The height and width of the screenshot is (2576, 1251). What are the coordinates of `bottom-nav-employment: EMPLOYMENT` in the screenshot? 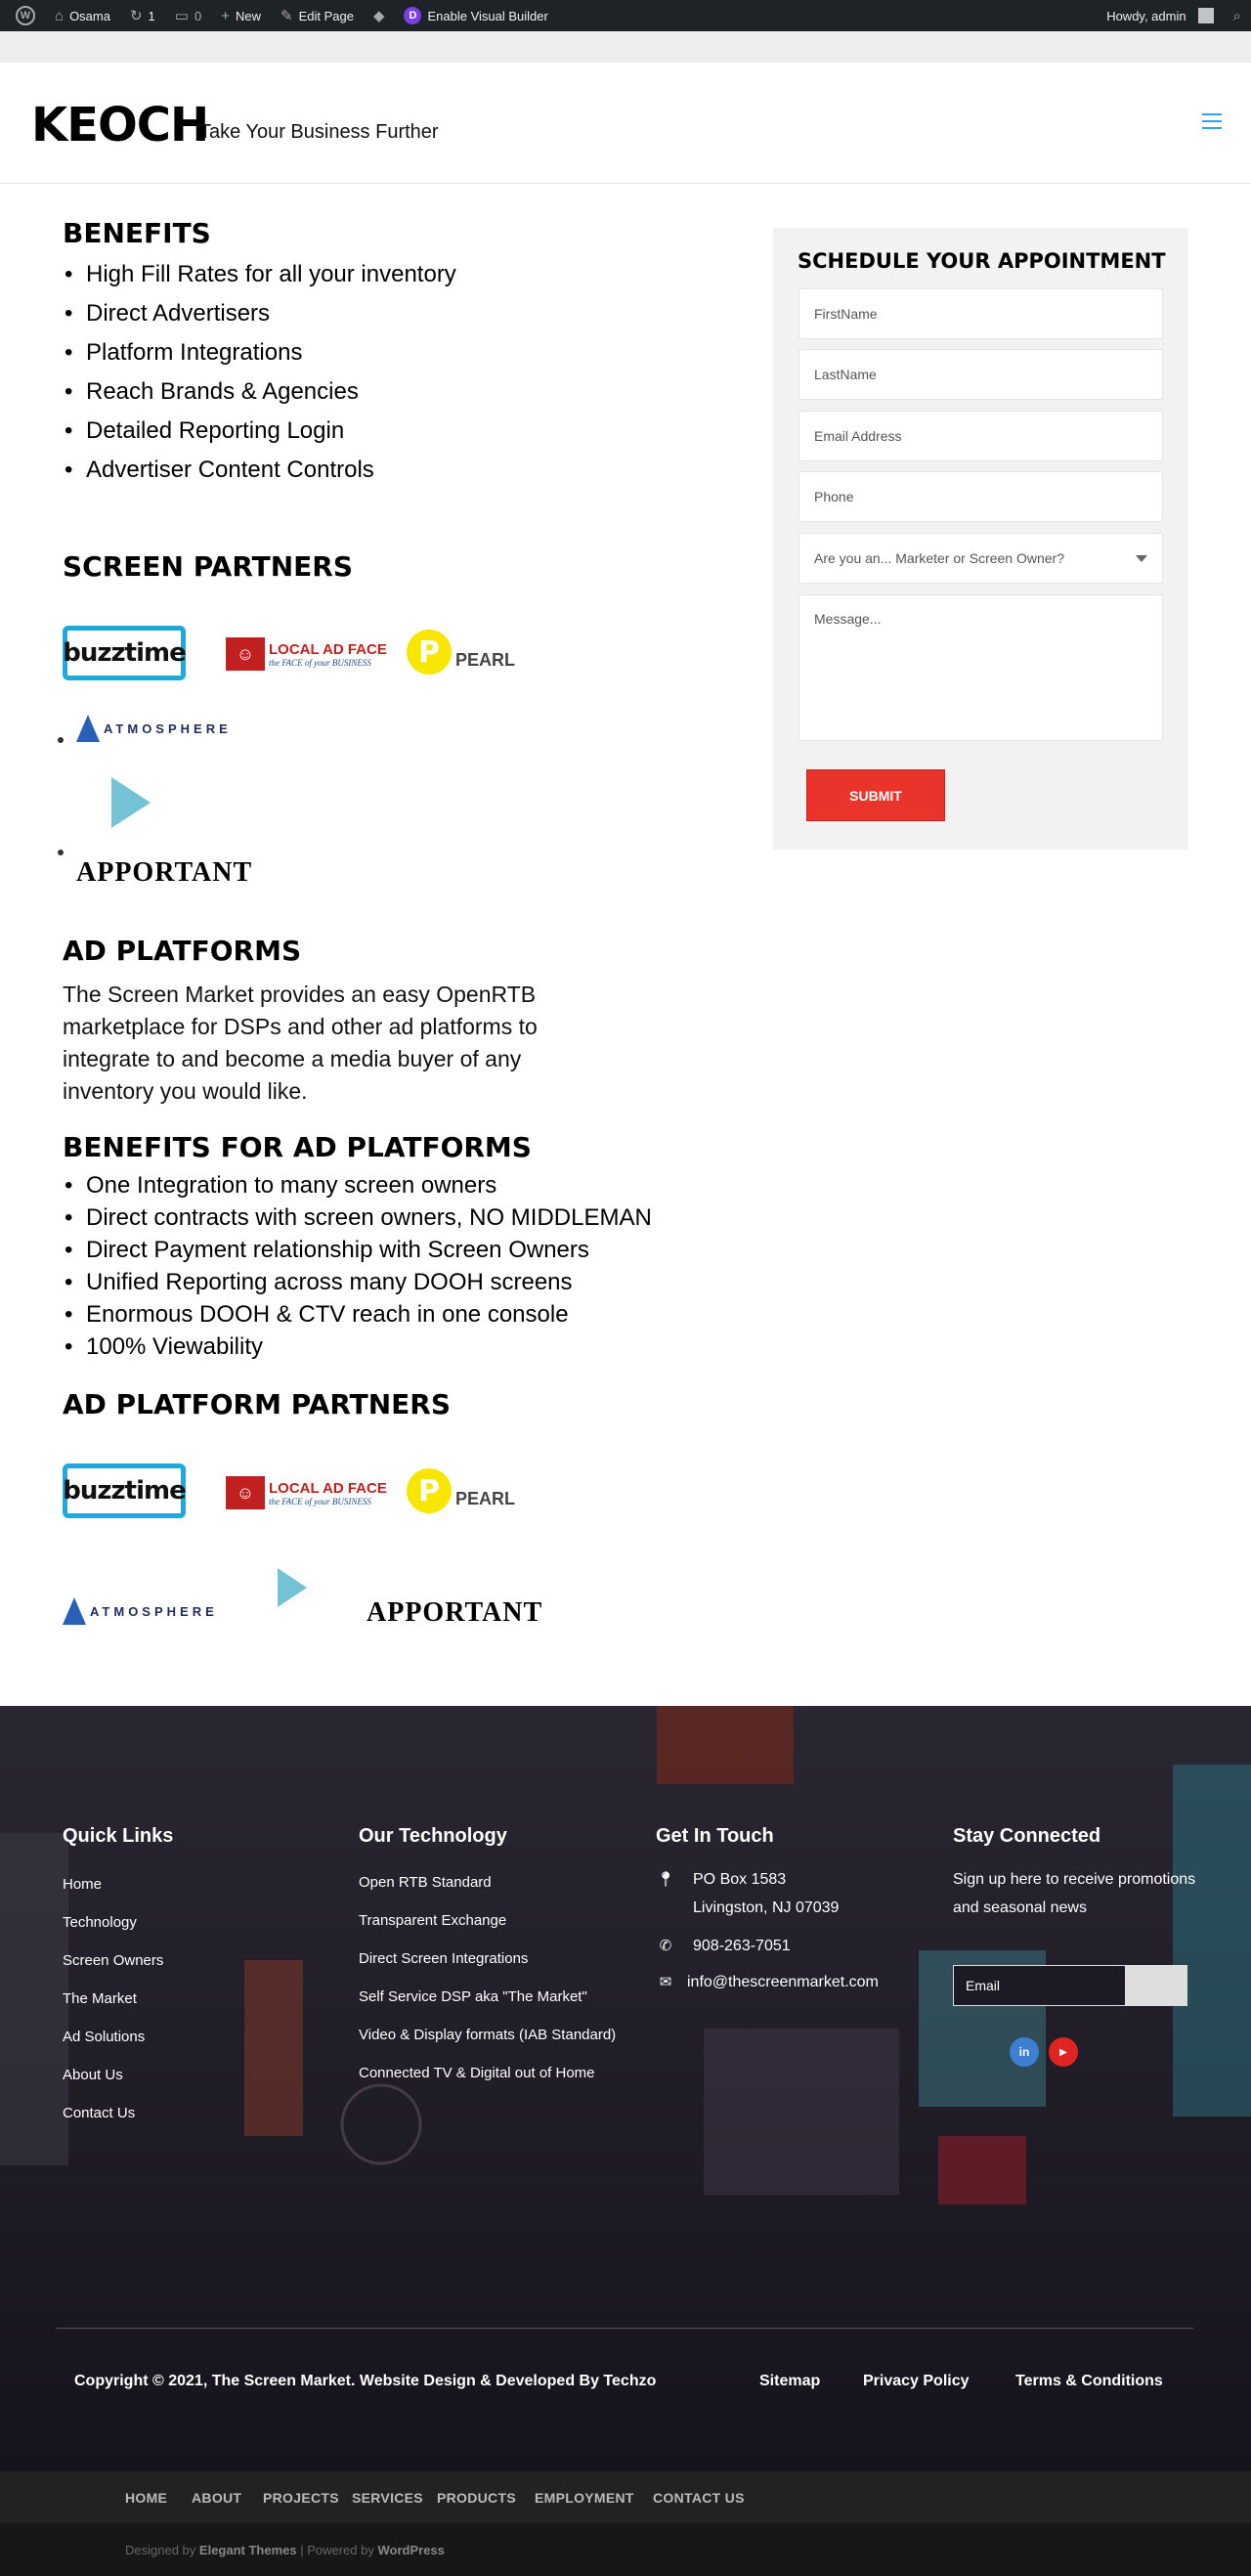 It's located at (584, 2497).